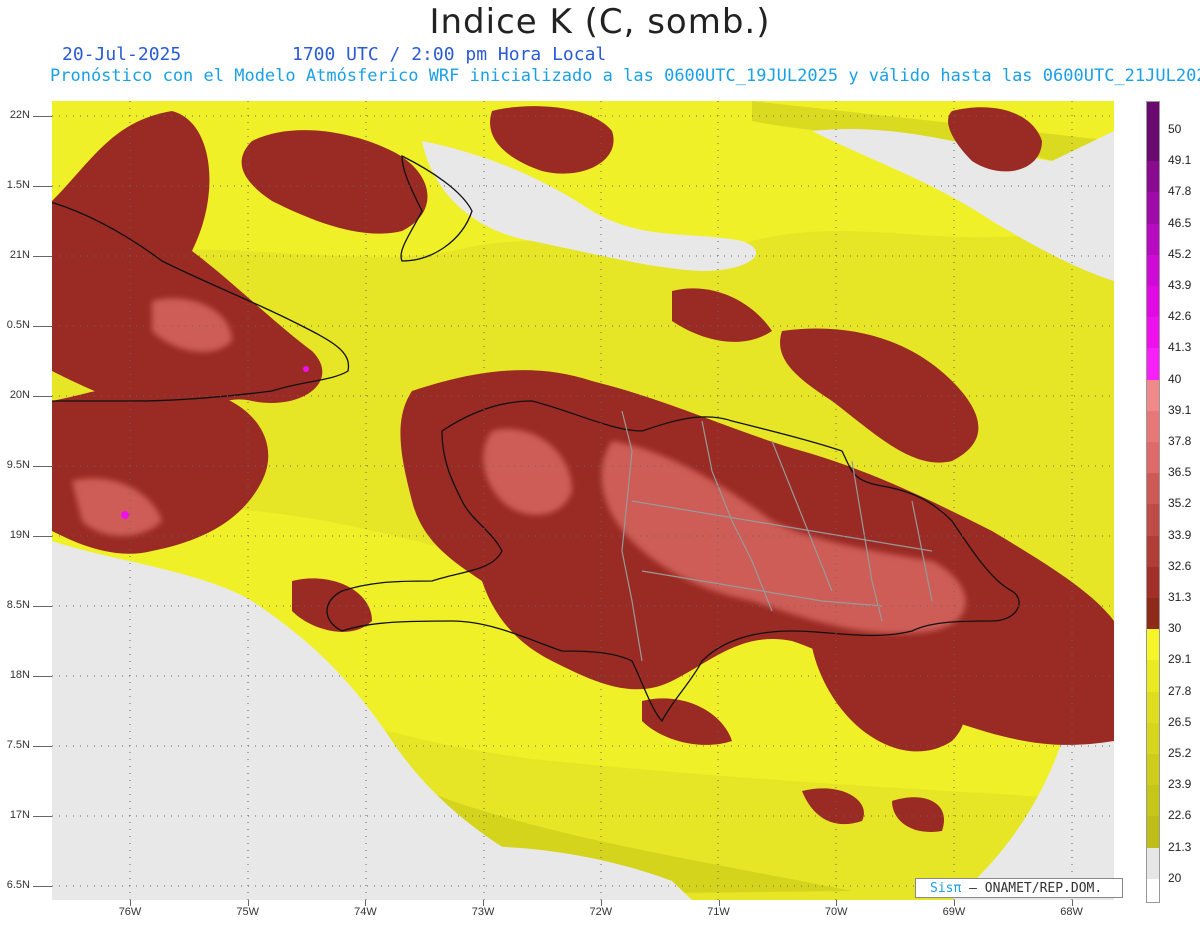 This screenshot has height=927, width=1200. What do you see at coordinates (1180, 253) in the screenshot?
I see `colorbar-label: 45.2` at bounding box center [1180, 253].